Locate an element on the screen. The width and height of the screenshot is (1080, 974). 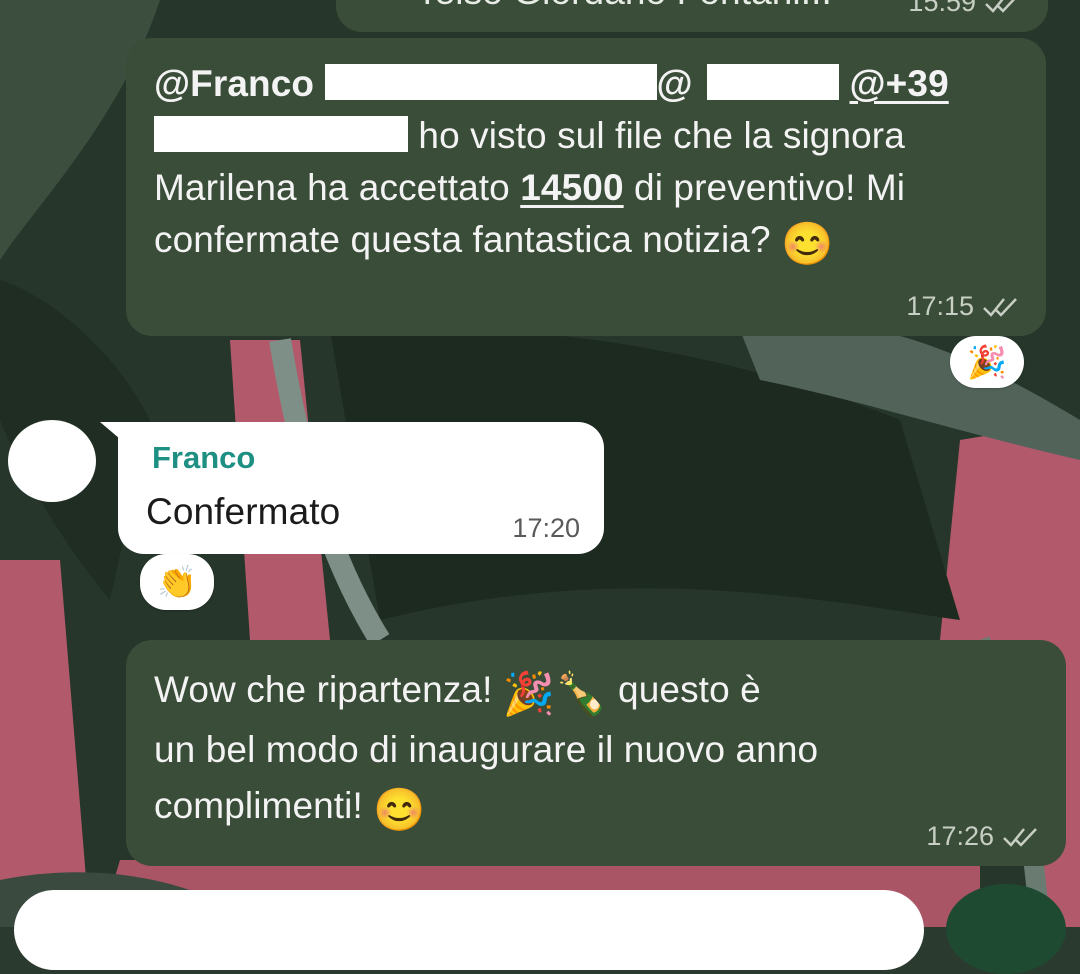
message-text: ho visto sul file che la signora is located at coordinates (661, 135).